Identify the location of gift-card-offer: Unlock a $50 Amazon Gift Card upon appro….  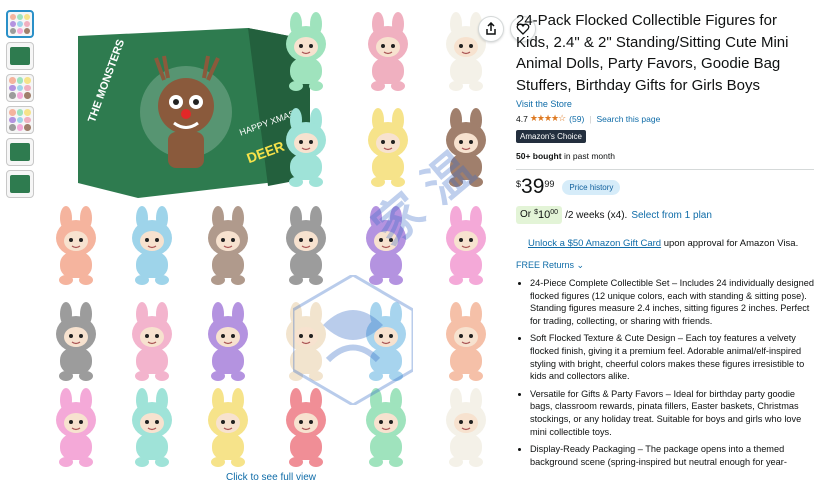
(665, 243).